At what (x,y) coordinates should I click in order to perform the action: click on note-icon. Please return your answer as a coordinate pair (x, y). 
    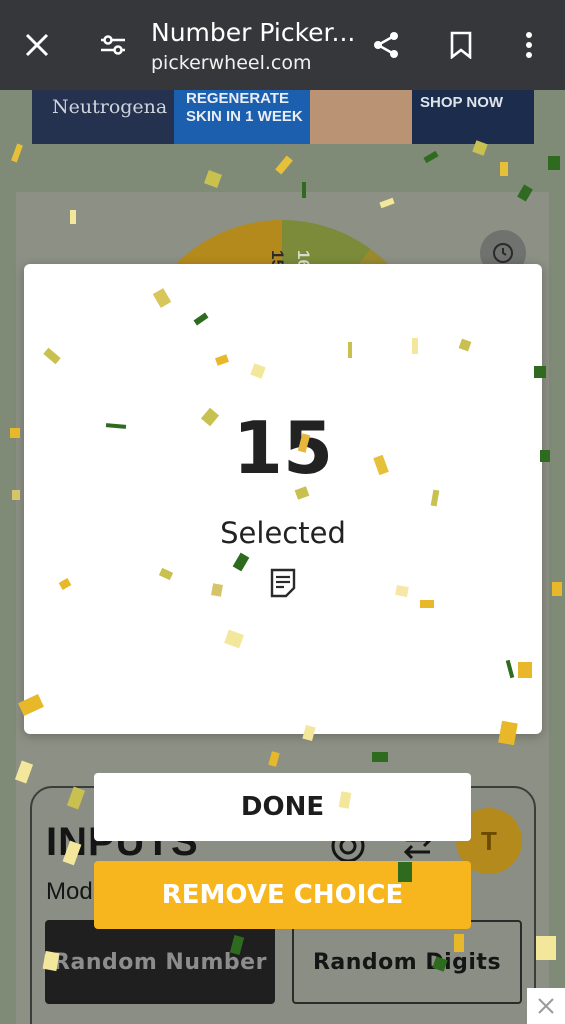
    Looking at the image, I should click on (283, 583).